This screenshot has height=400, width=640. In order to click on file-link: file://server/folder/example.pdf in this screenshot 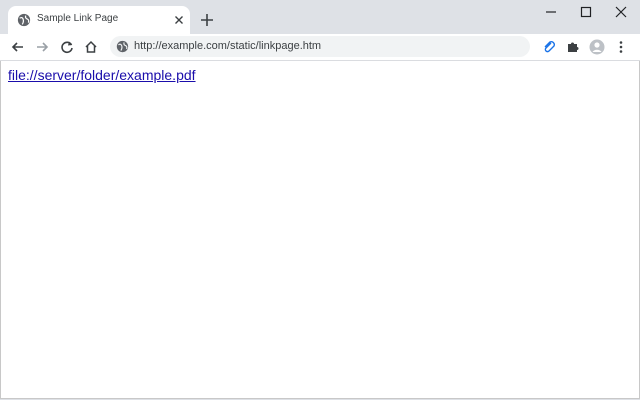, I will do `click(102, 75)`.